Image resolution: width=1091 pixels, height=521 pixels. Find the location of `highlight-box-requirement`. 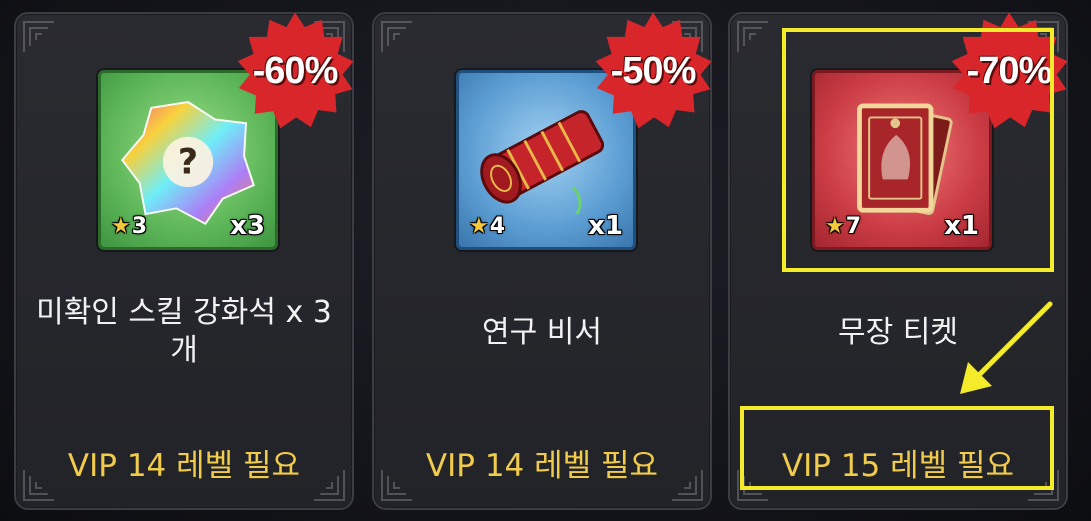

highlight-box-requirement is located at coordinates (897, 448).